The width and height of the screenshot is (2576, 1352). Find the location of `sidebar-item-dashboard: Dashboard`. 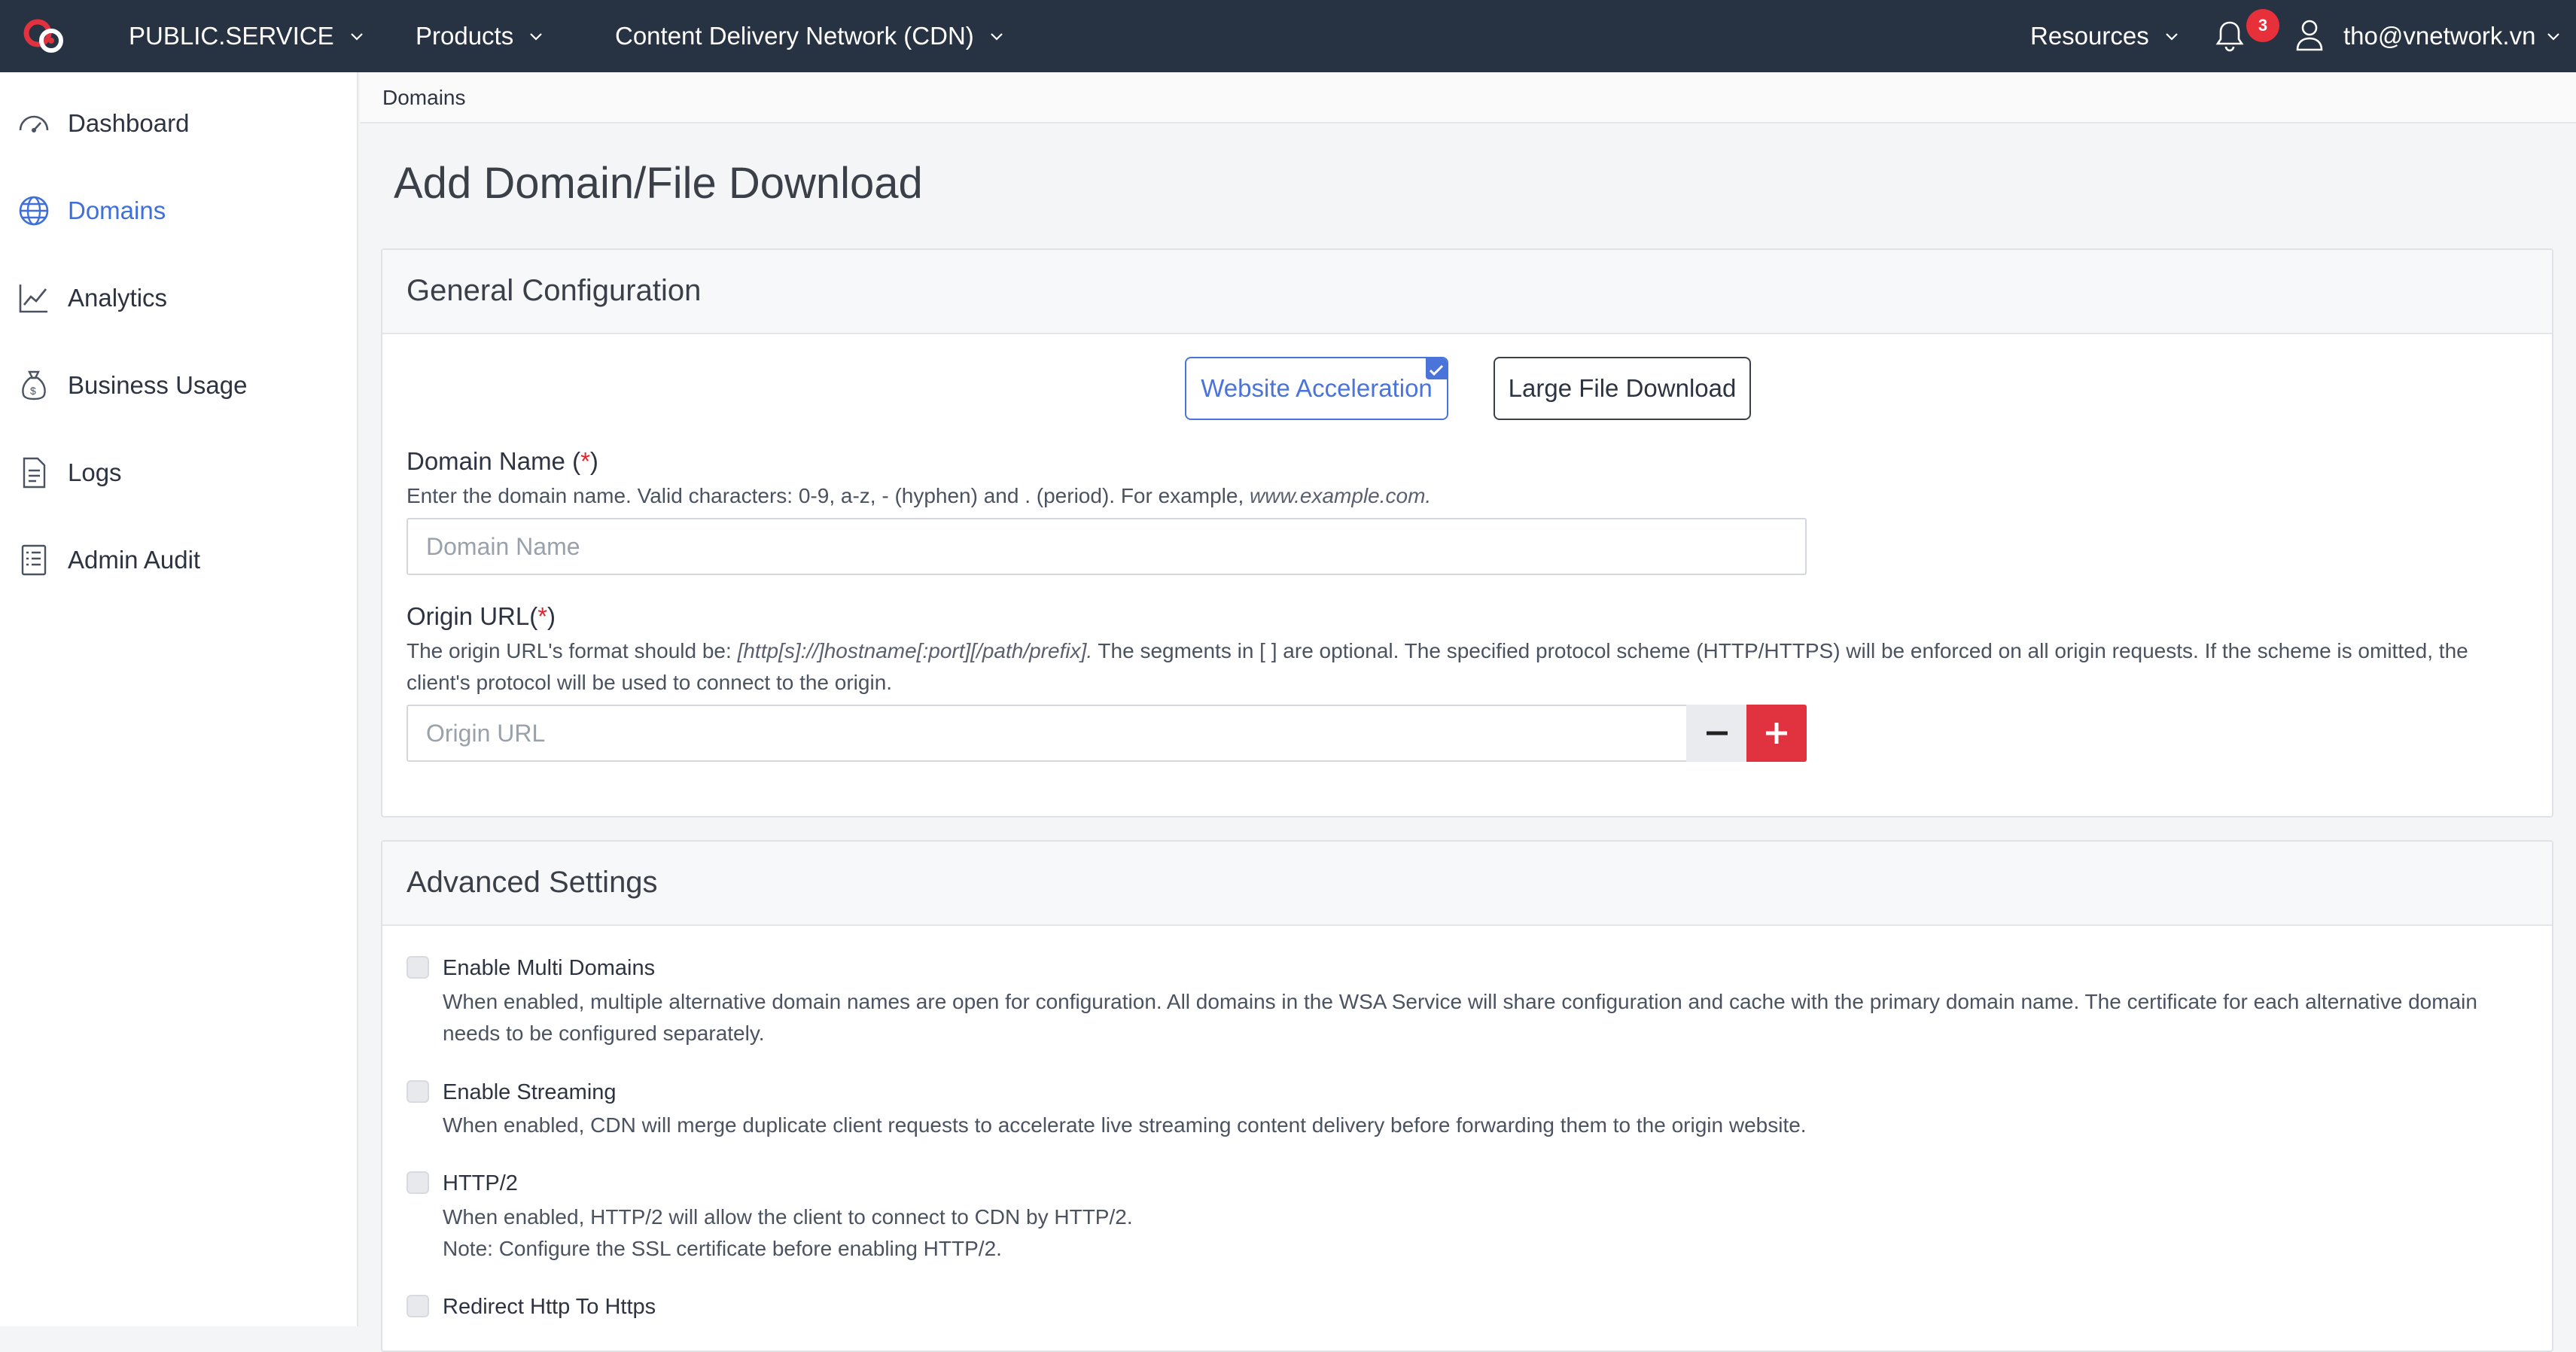

sidebar-item-dashboard: Dashboard is located at coordinates (179, 123).